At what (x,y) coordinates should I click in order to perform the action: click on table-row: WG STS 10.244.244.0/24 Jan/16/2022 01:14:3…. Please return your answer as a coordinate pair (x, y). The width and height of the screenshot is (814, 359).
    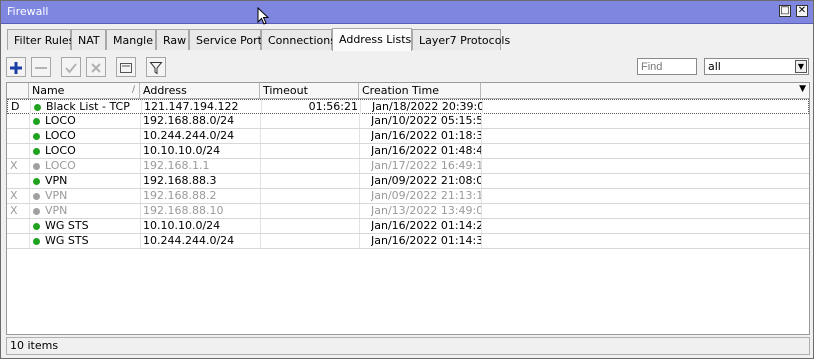
    Looking at the image, I should click on (408, 241).